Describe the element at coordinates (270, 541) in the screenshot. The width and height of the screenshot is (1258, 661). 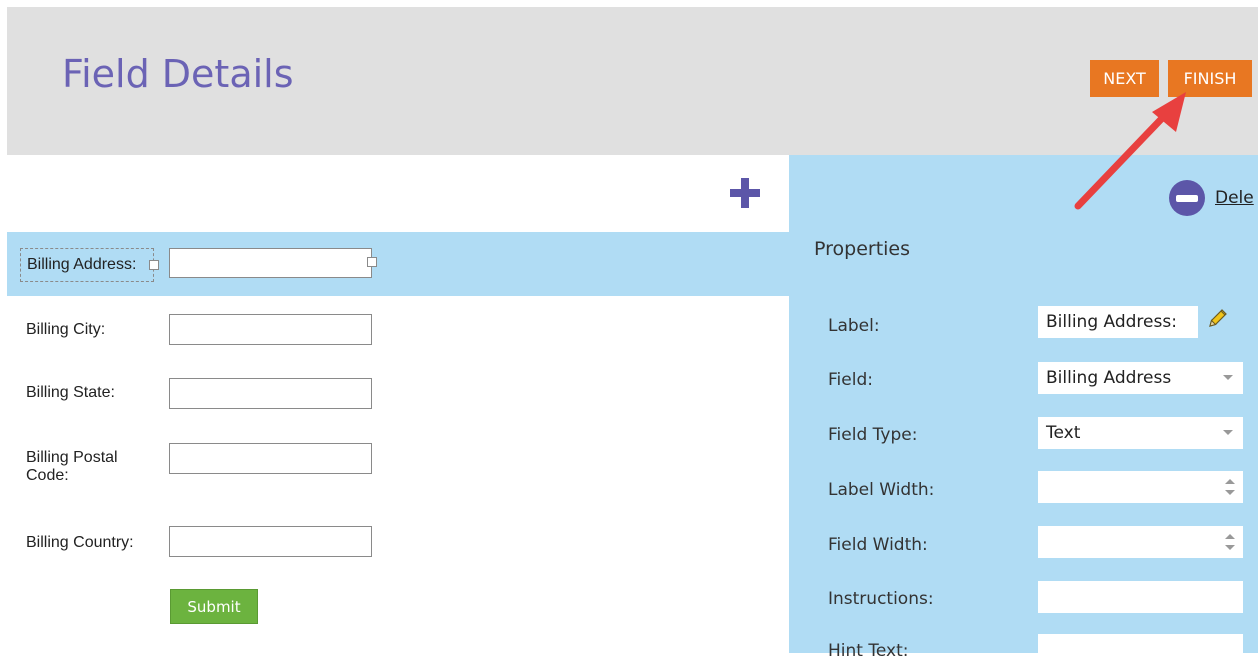
I see `billing-country-input` at that location.